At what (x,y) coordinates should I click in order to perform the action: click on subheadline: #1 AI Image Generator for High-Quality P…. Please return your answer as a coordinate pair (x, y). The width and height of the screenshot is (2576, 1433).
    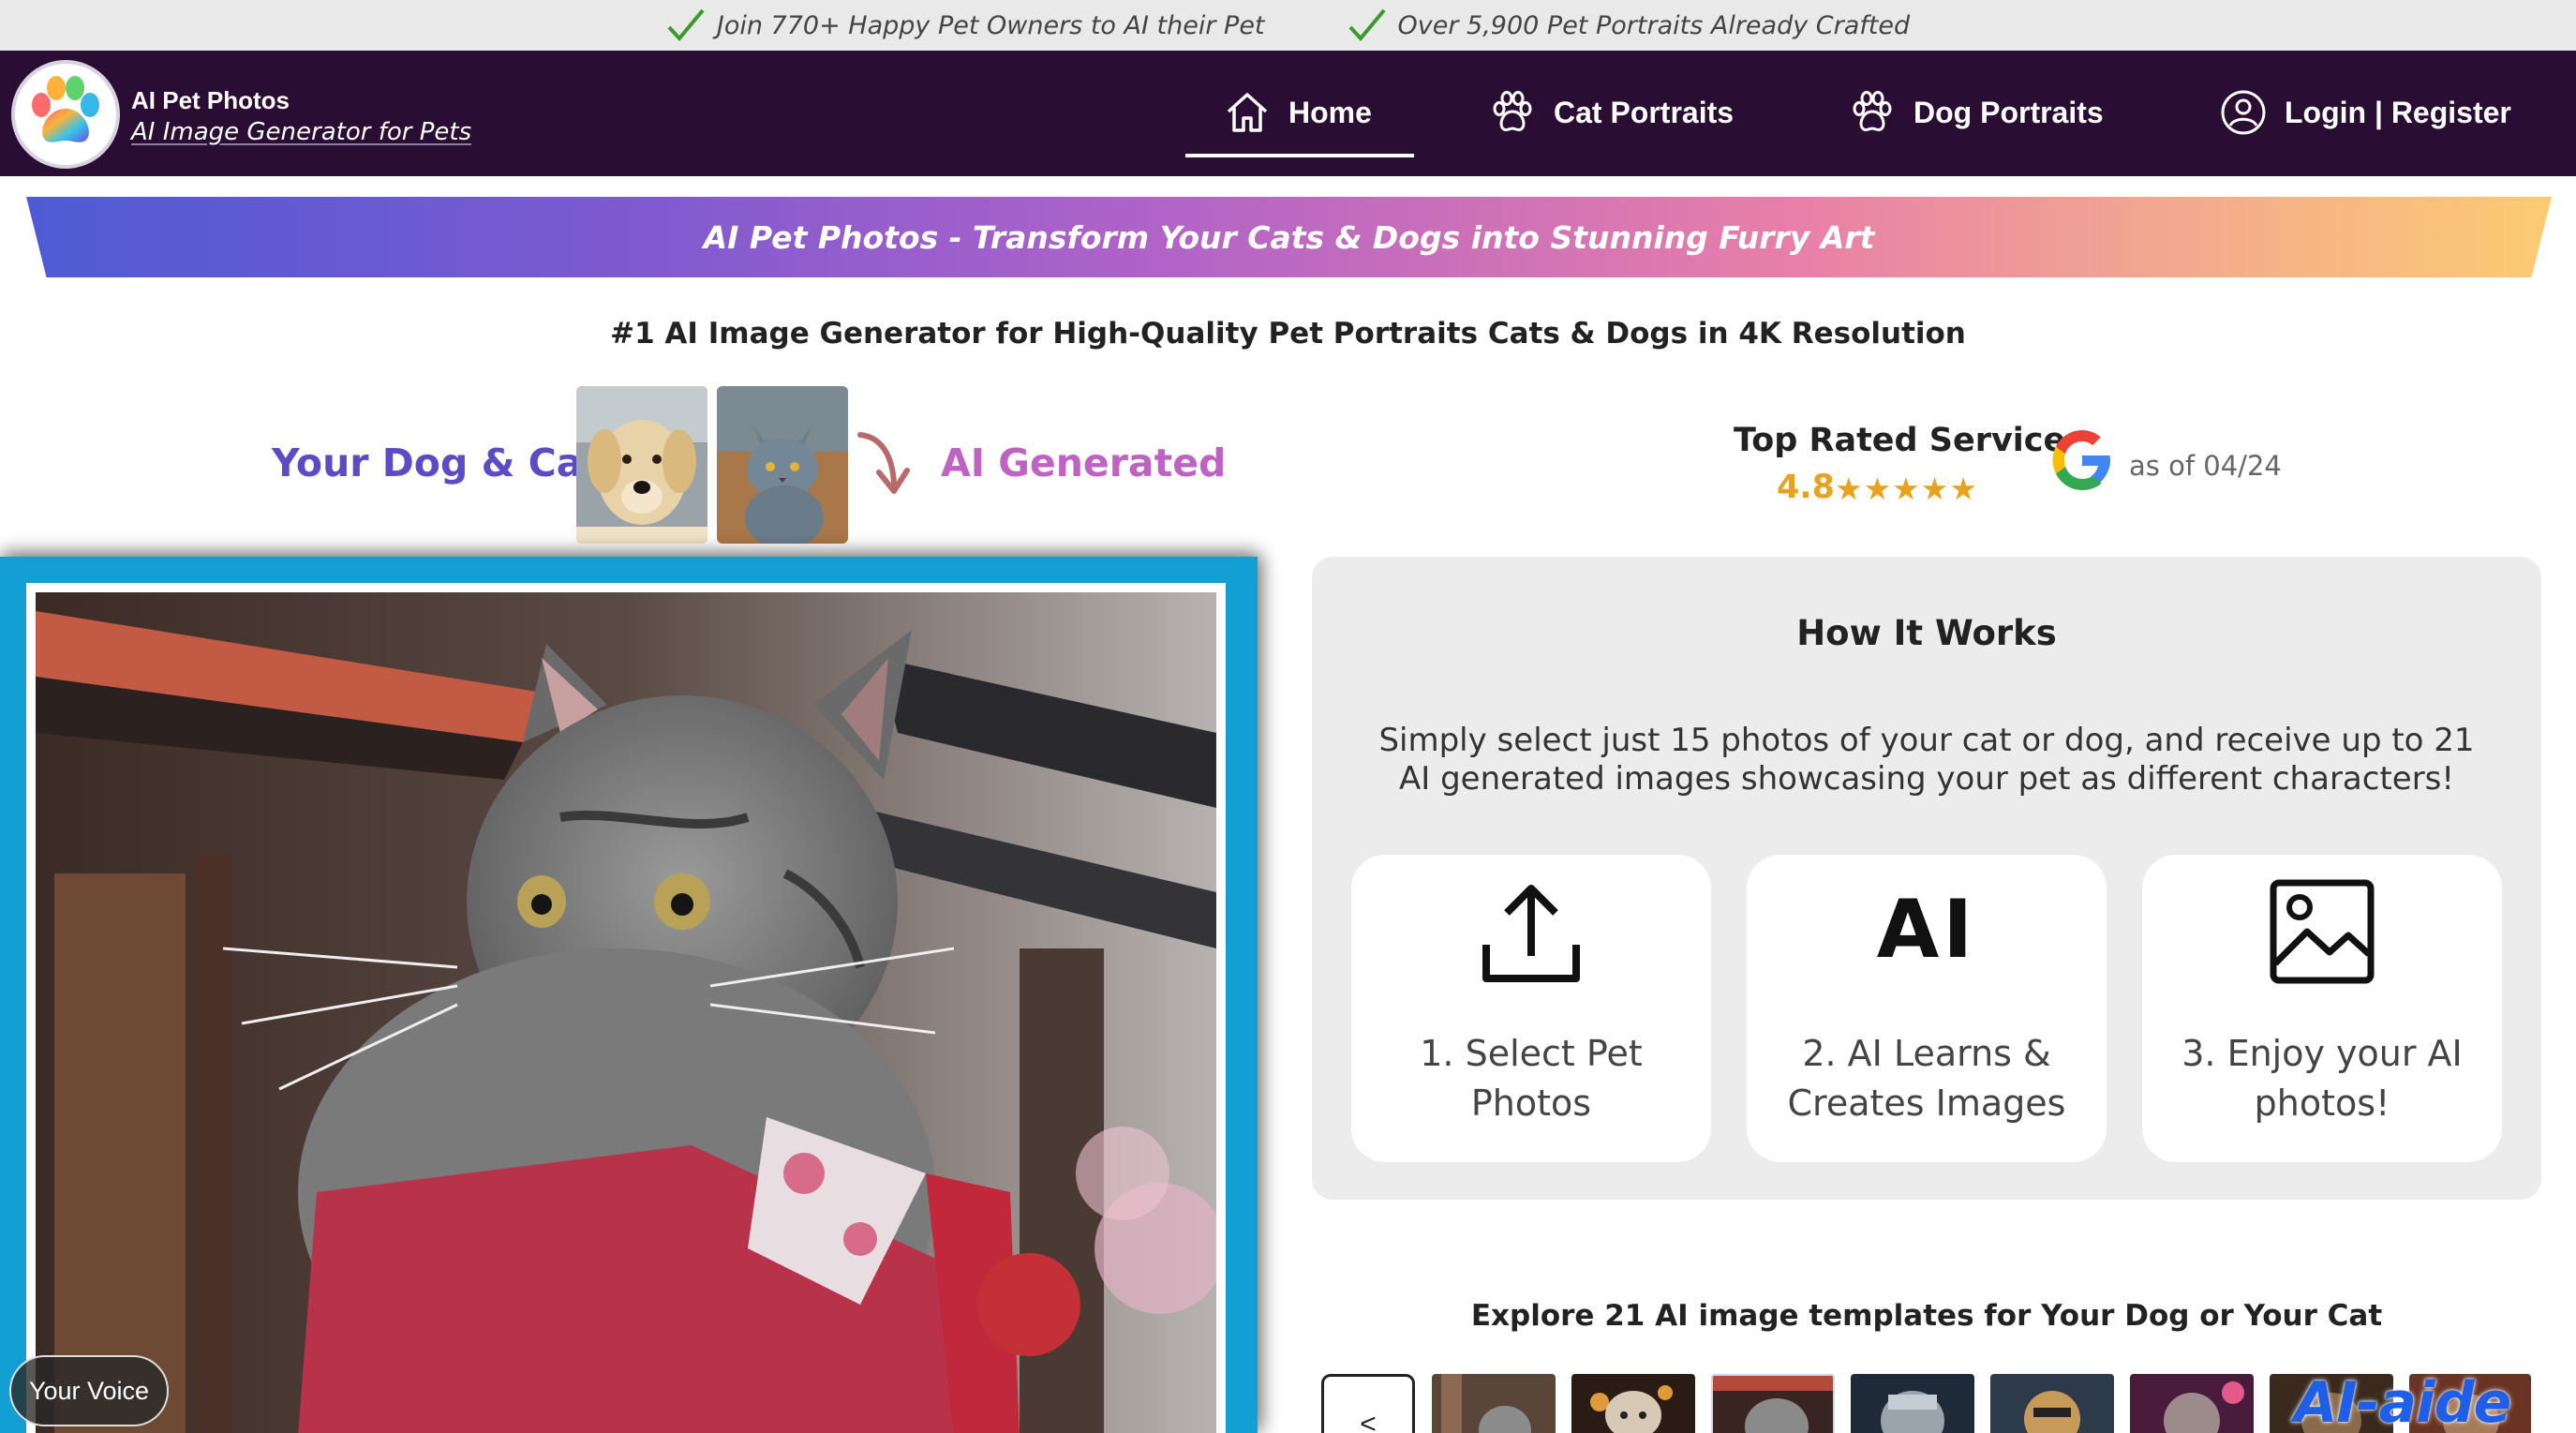
    Looking at the image, I should click on (1288, 334).